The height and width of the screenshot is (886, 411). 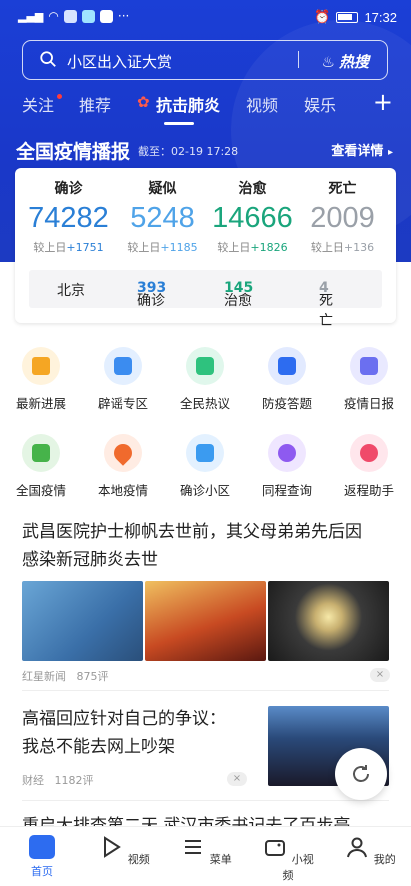 I want to click on signal-icon: ▂▄▆, so click(x=31, y=16).